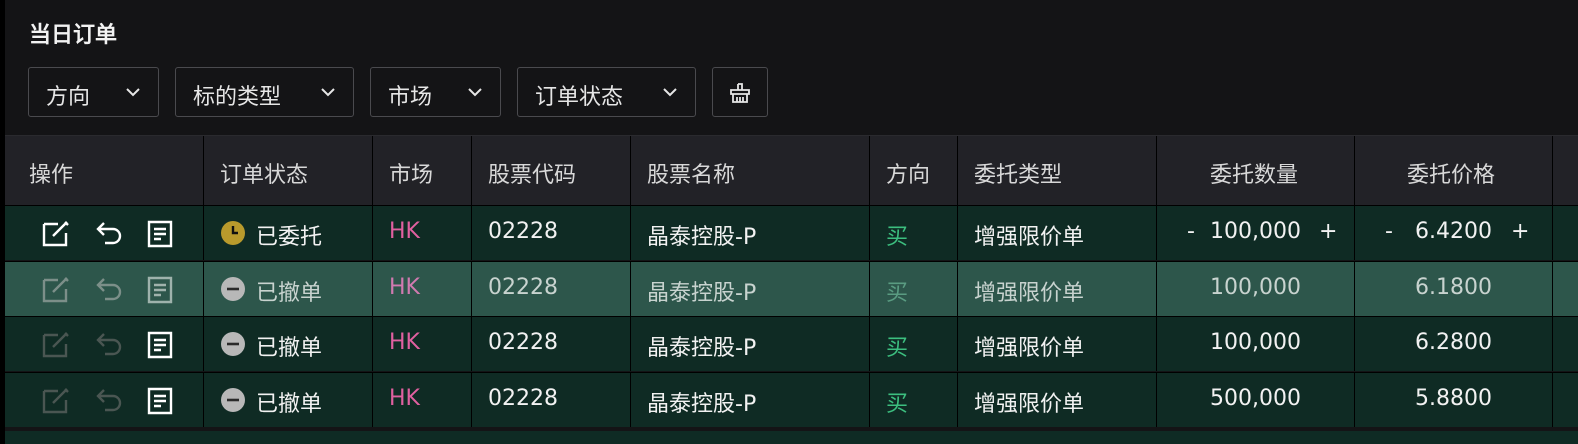  Describe the element at coordinates (1256, 288) in the screenshot. I see `table-cell: 100,000` at that location.